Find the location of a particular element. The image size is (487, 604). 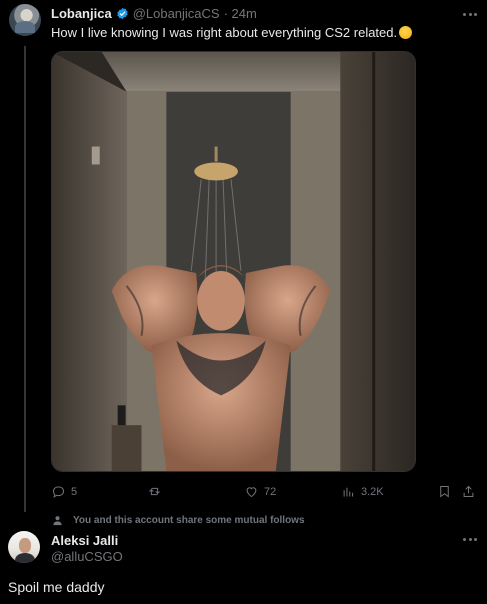

reply-icon is located at coordinates (58, 492).